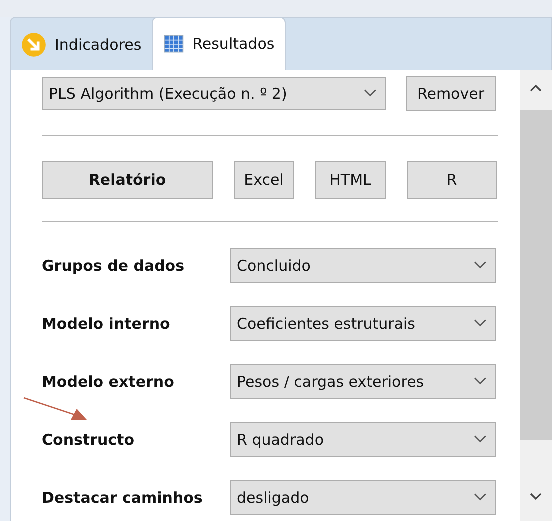 The image size is (552, 521). I want to click on setting-dropdown: Pesos / cargas exteriores, so click(363, 381).